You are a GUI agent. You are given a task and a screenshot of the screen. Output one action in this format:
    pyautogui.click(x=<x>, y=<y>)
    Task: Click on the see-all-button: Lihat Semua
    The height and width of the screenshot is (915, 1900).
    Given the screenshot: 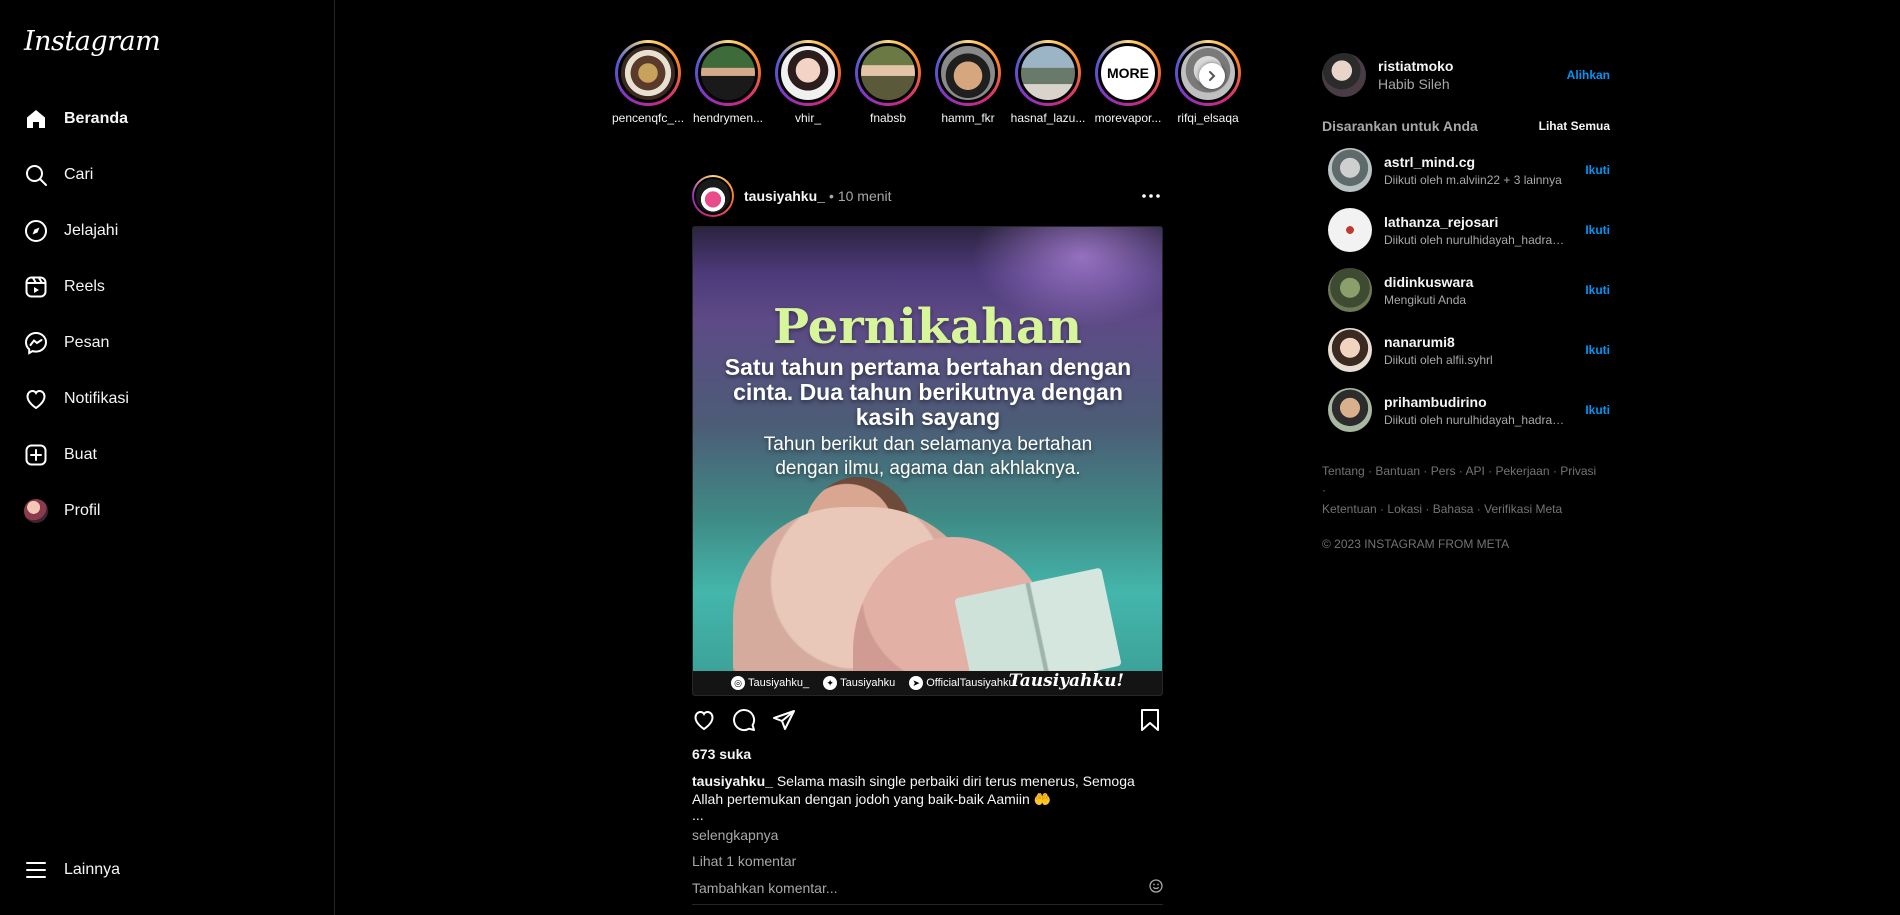 What is the action you would take?
    pyautogui.click(x=1574, y=126)
    